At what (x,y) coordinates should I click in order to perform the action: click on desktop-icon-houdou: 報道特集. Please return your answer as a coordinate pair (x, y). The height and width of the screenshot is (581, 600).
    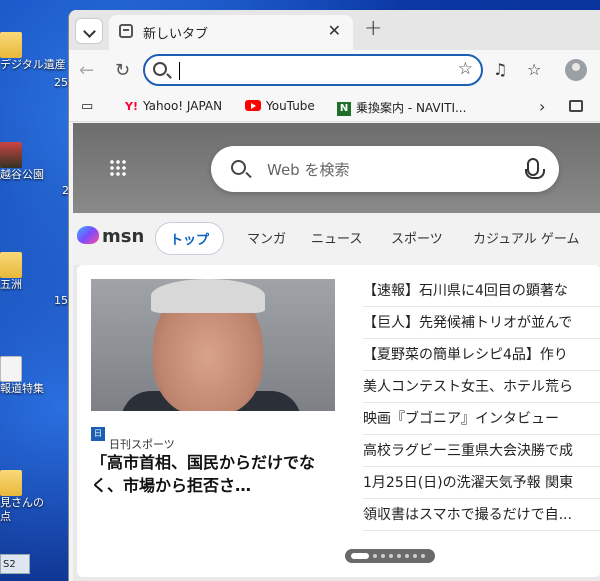
    Looking at the image, I should click on (36, 376).